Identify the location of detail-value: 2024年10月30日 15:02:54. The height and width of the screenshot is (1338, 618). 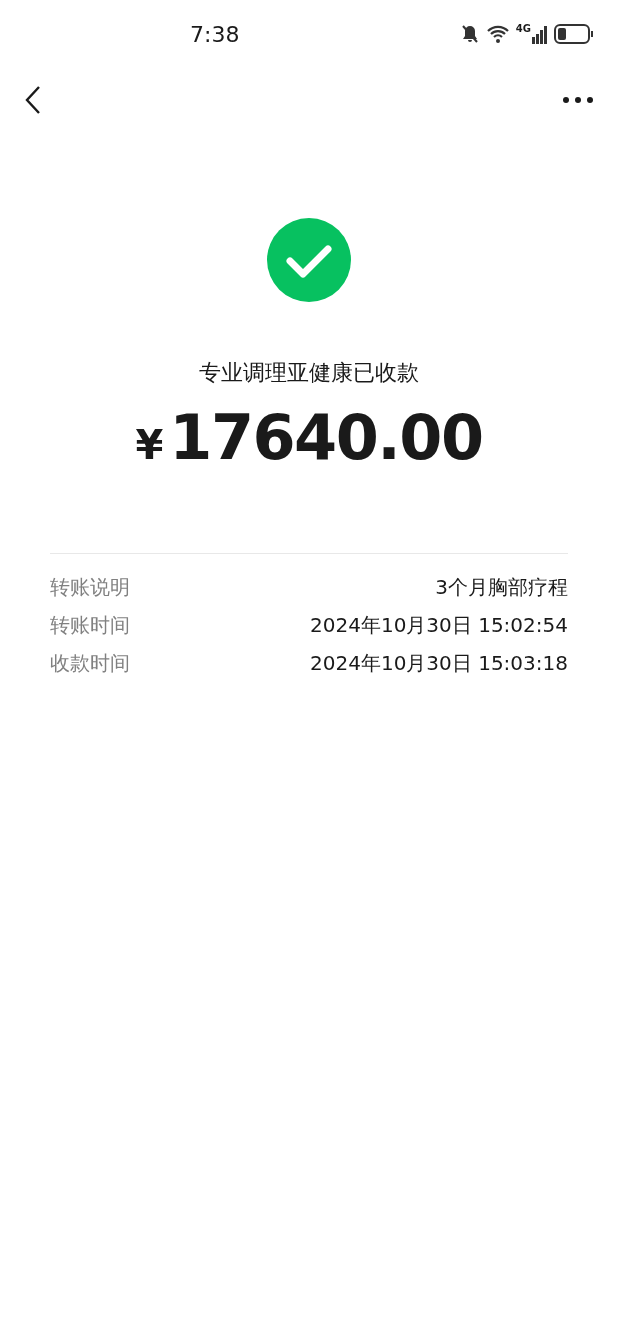
(439, 625).